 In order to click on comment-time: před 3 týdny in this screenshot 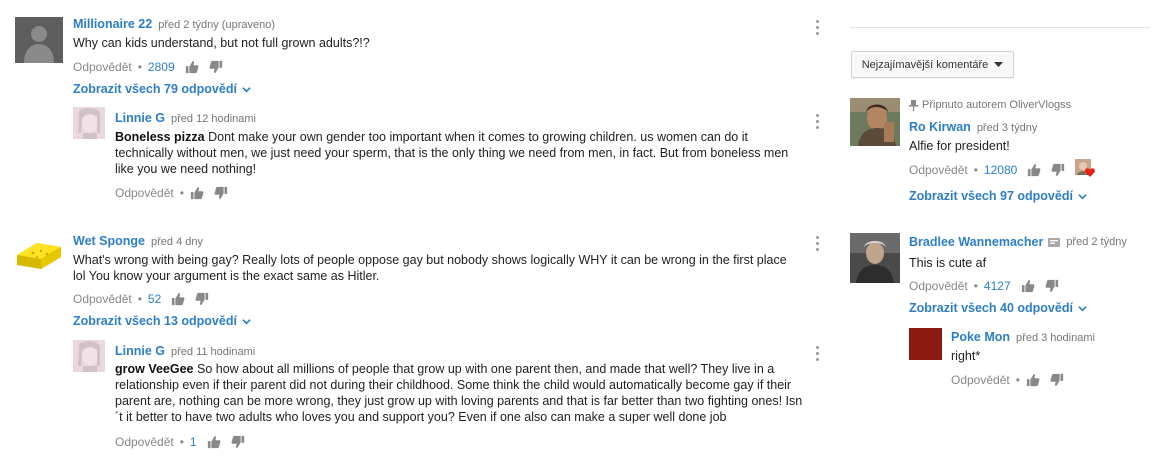, I will do `click(1007, 128)`.